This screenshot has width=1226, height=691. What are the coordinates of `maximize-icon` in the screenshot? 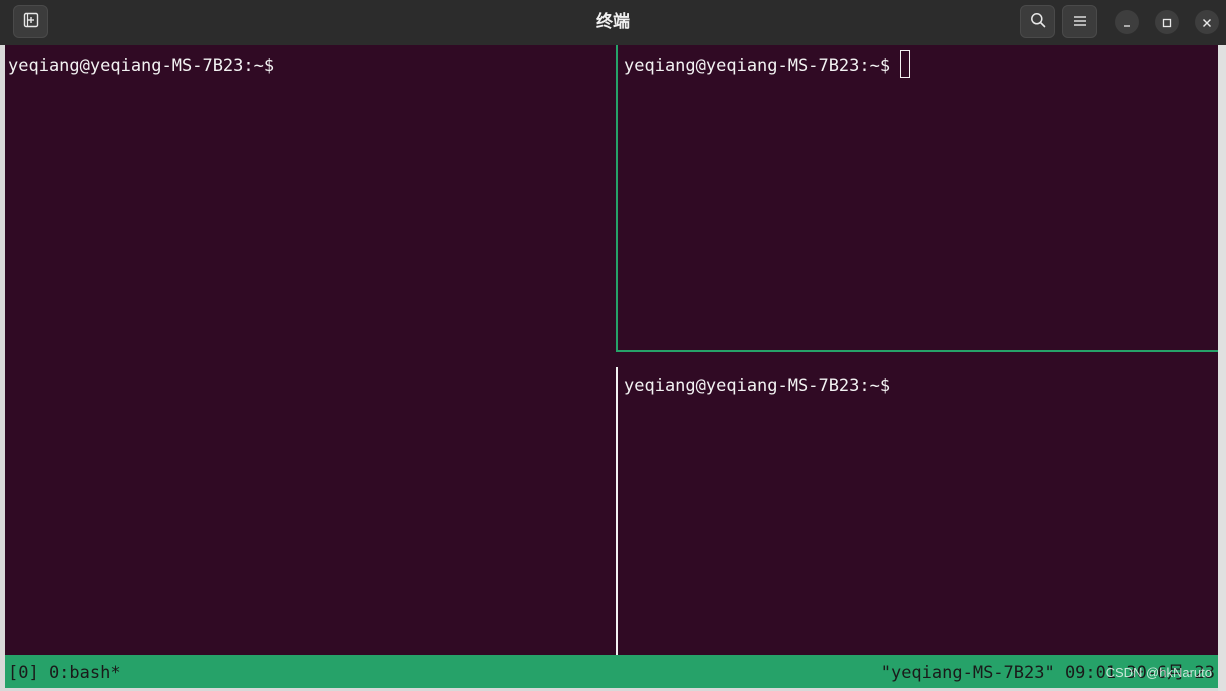 It's located at (1167, 22).